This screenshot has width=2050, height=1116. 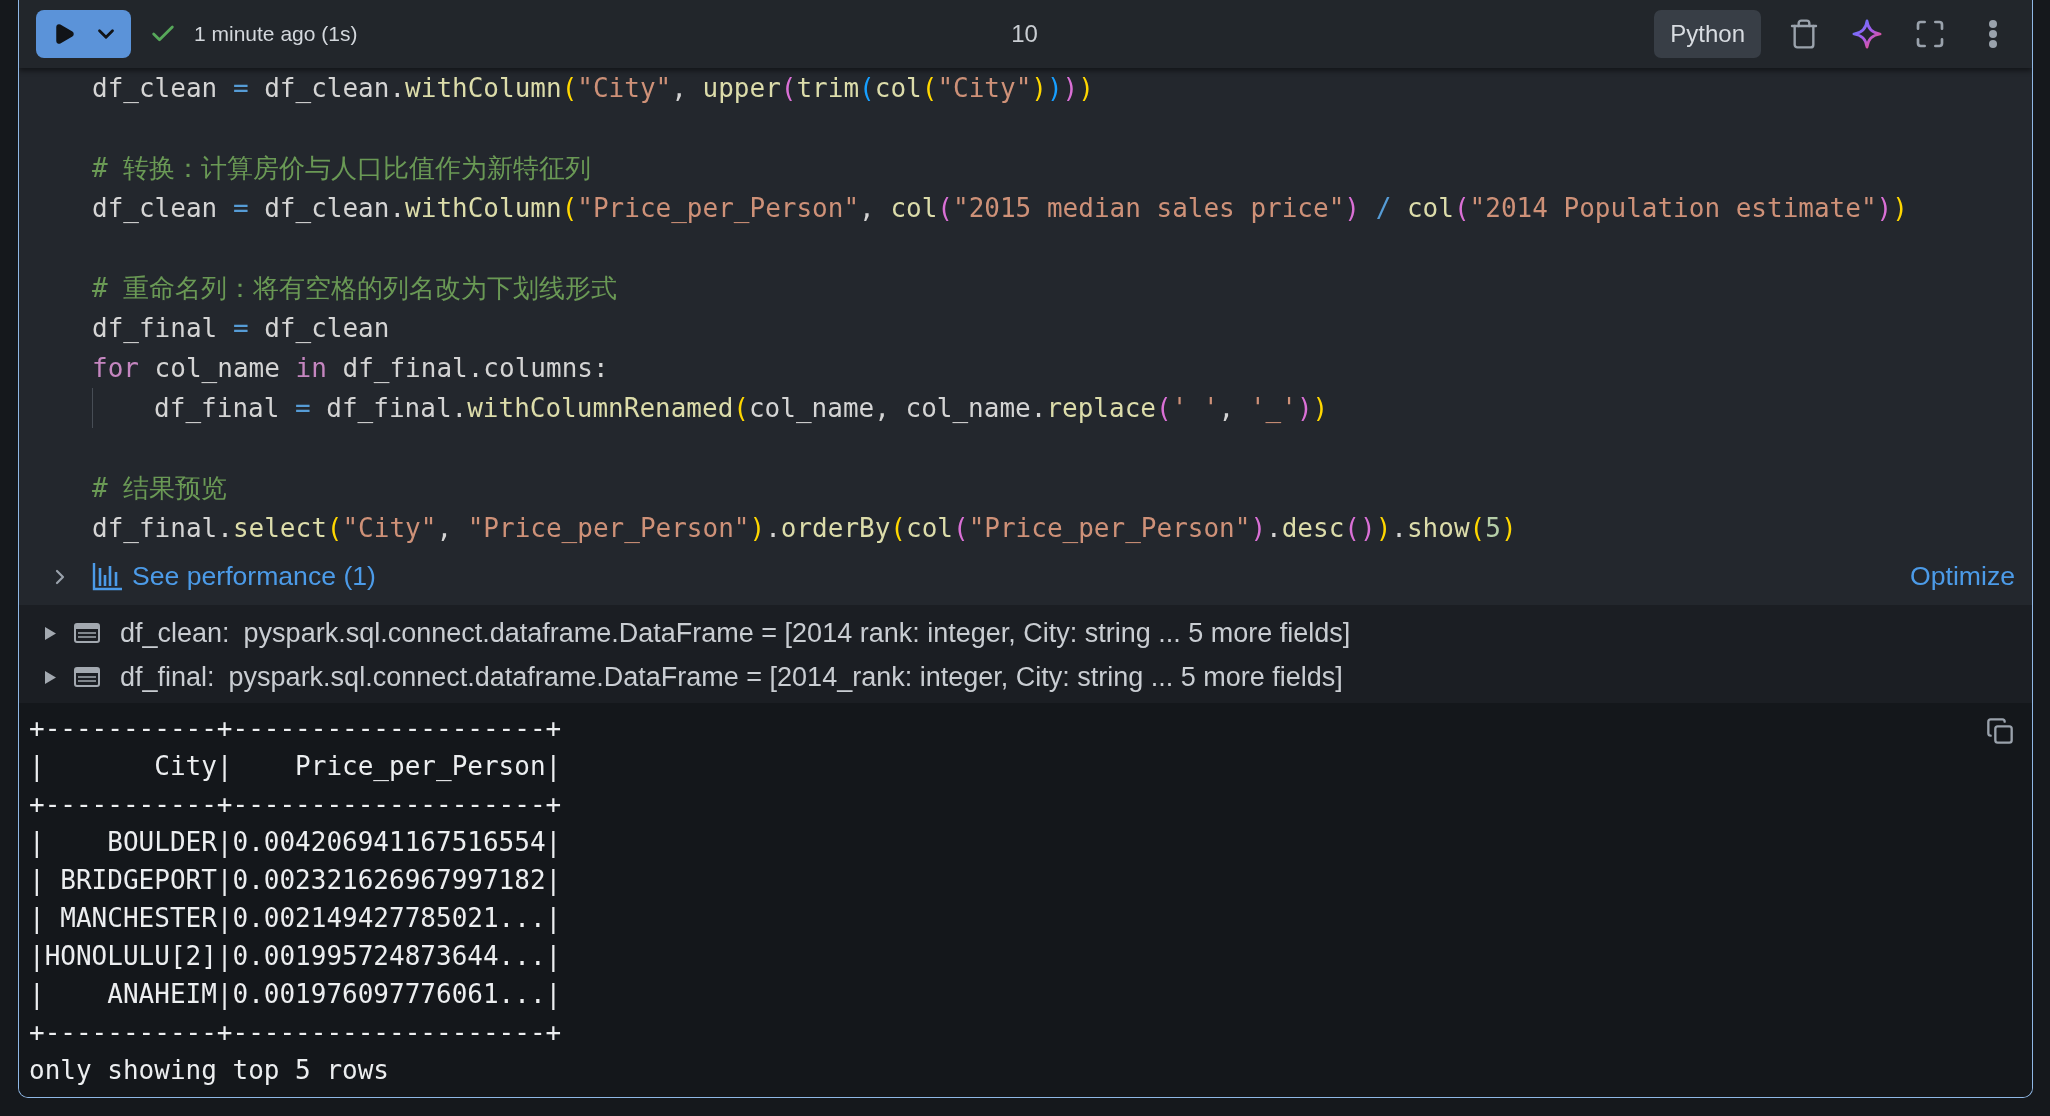 What do you see at coordinates (1993, 34) in the screenshot?
I see `more-icon` at bounding box center [1993, 34].